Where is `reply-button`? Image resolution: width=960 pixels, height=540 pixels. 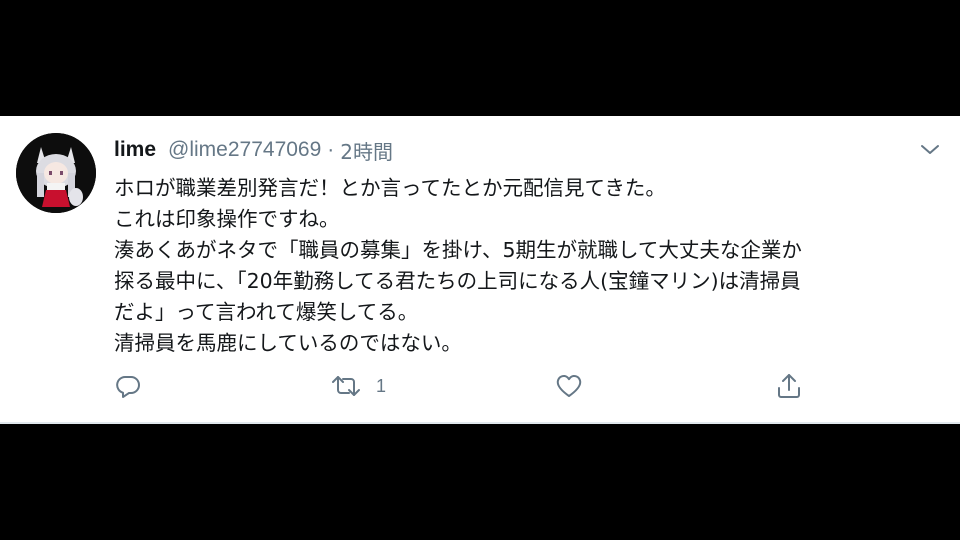 reply-button is located at coordinates (128, 386).